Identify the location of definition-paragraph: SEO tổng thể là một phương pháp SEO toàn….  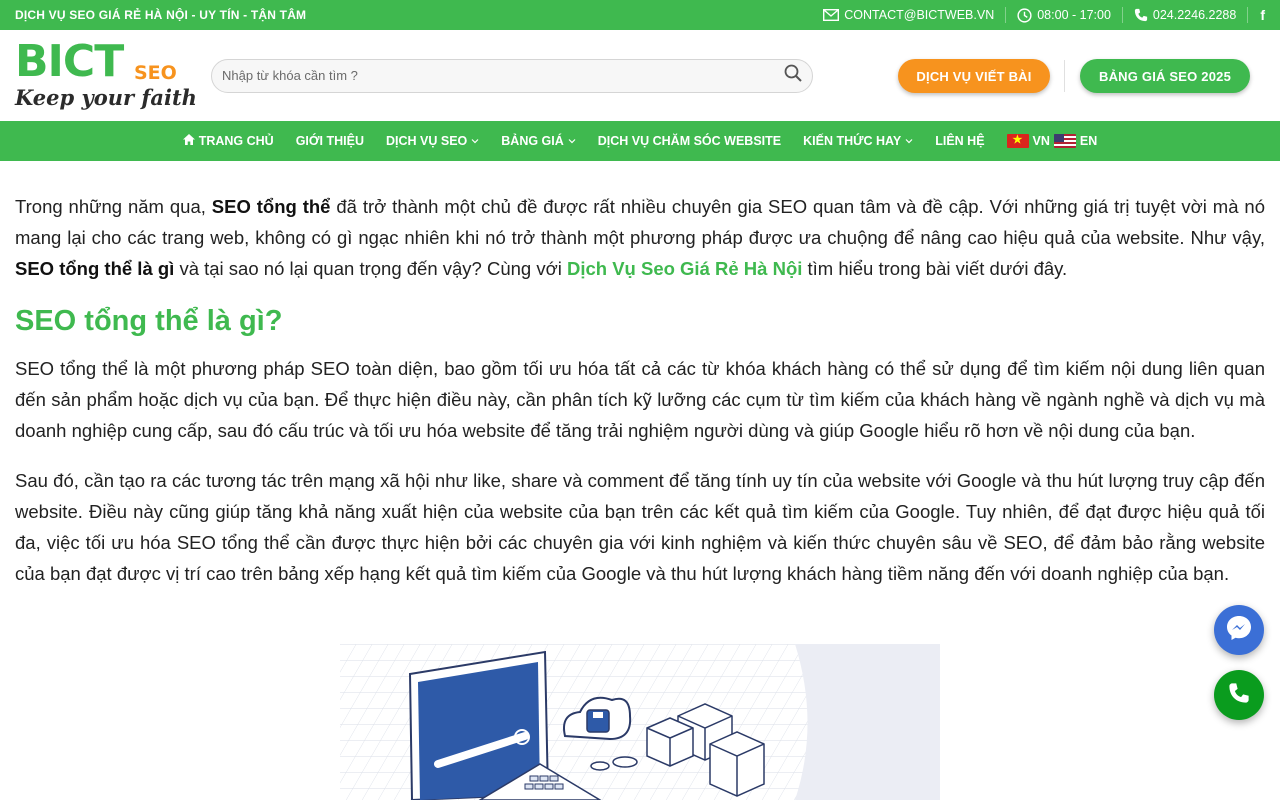
(640, 399).